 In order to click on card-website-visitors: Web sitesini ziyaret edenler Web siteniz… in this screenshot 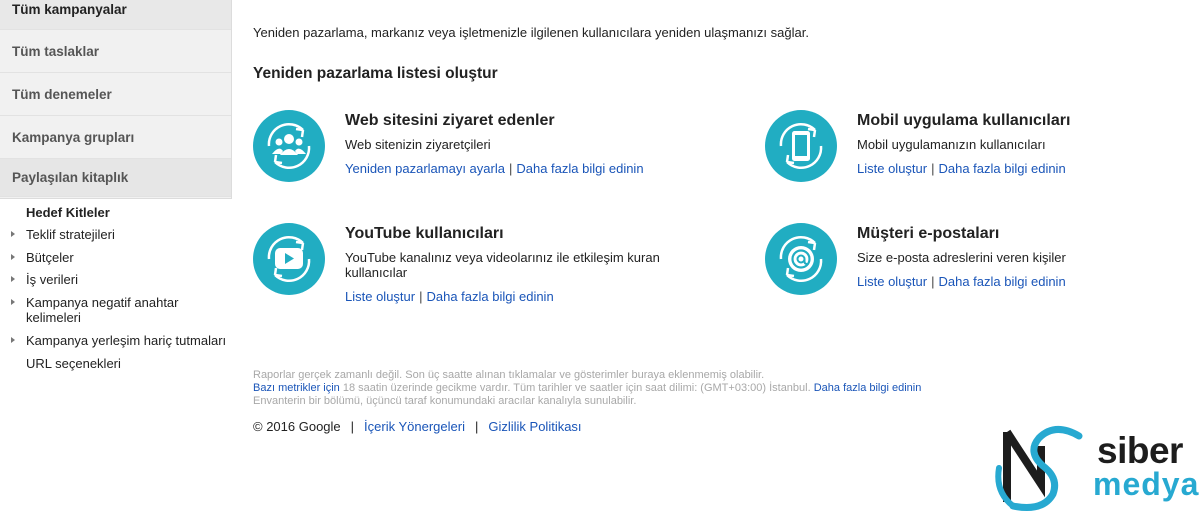, I will do `click(463, 150)`.